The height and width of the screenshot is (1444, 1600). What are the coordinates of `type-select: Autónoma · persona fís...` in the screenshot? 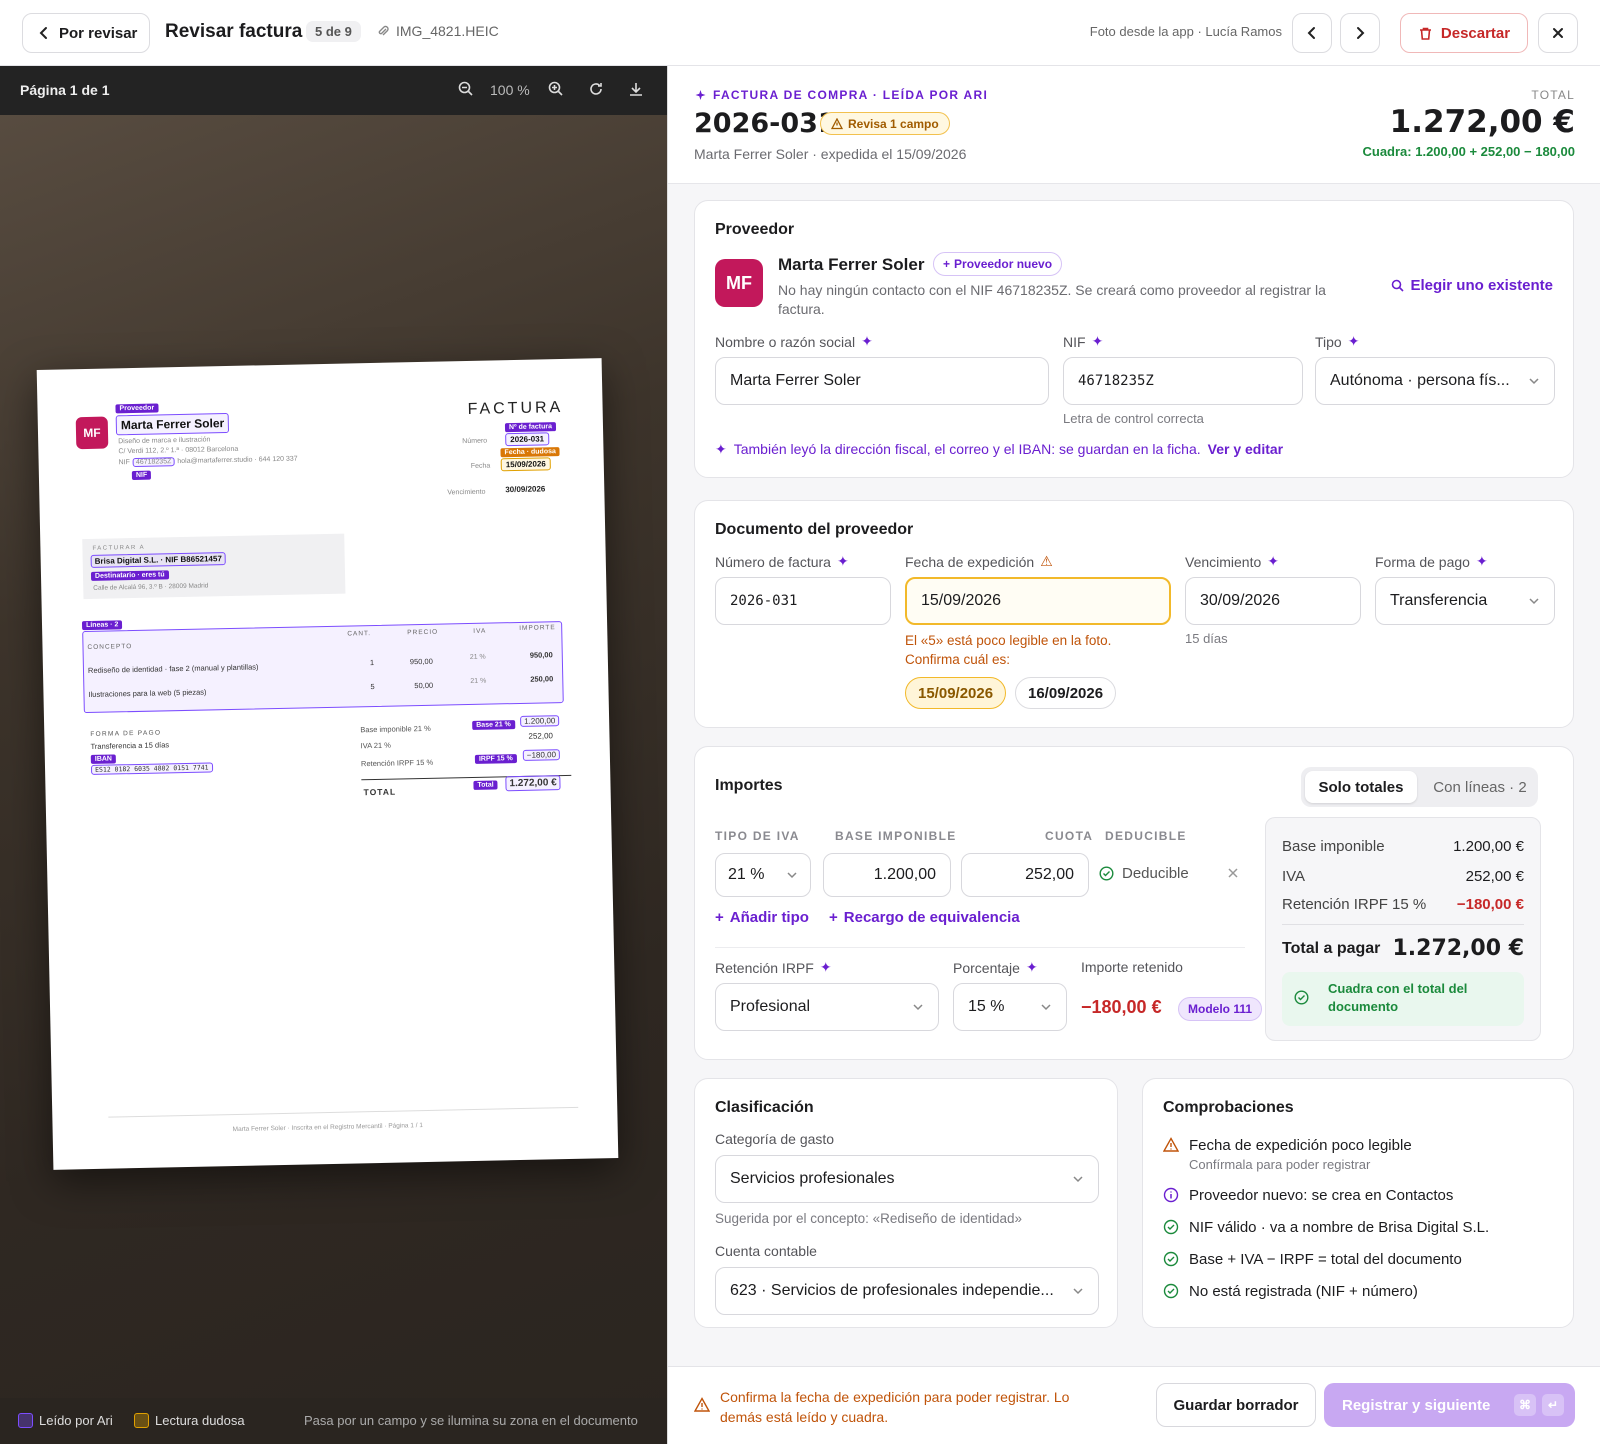 It's located at (1435, 381).